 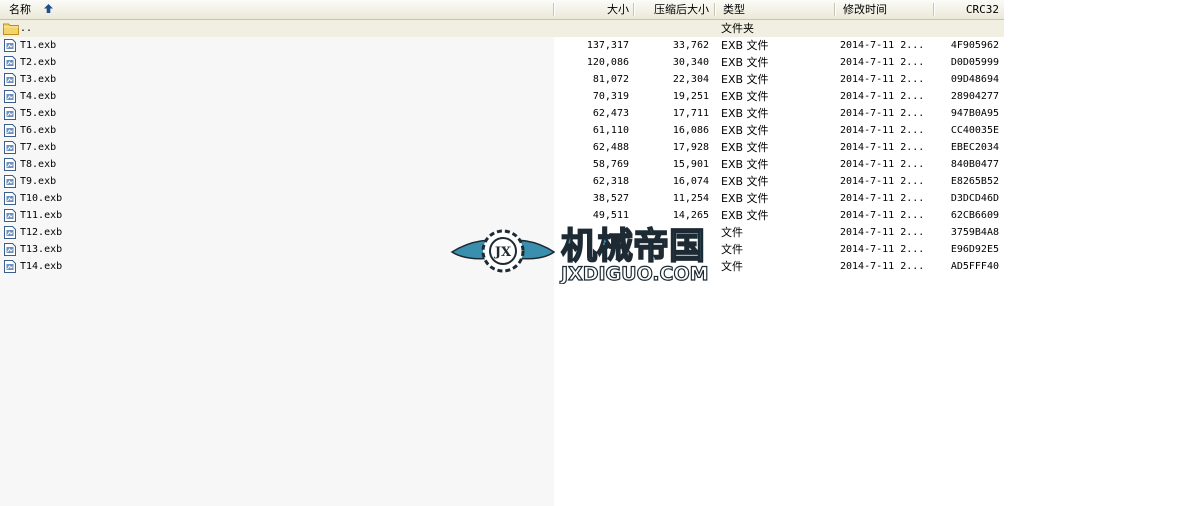 What do you see at coordinates (41, 266) in the screenshot?
I see `file-name: T14.exb` at bounding box center [41, 266].